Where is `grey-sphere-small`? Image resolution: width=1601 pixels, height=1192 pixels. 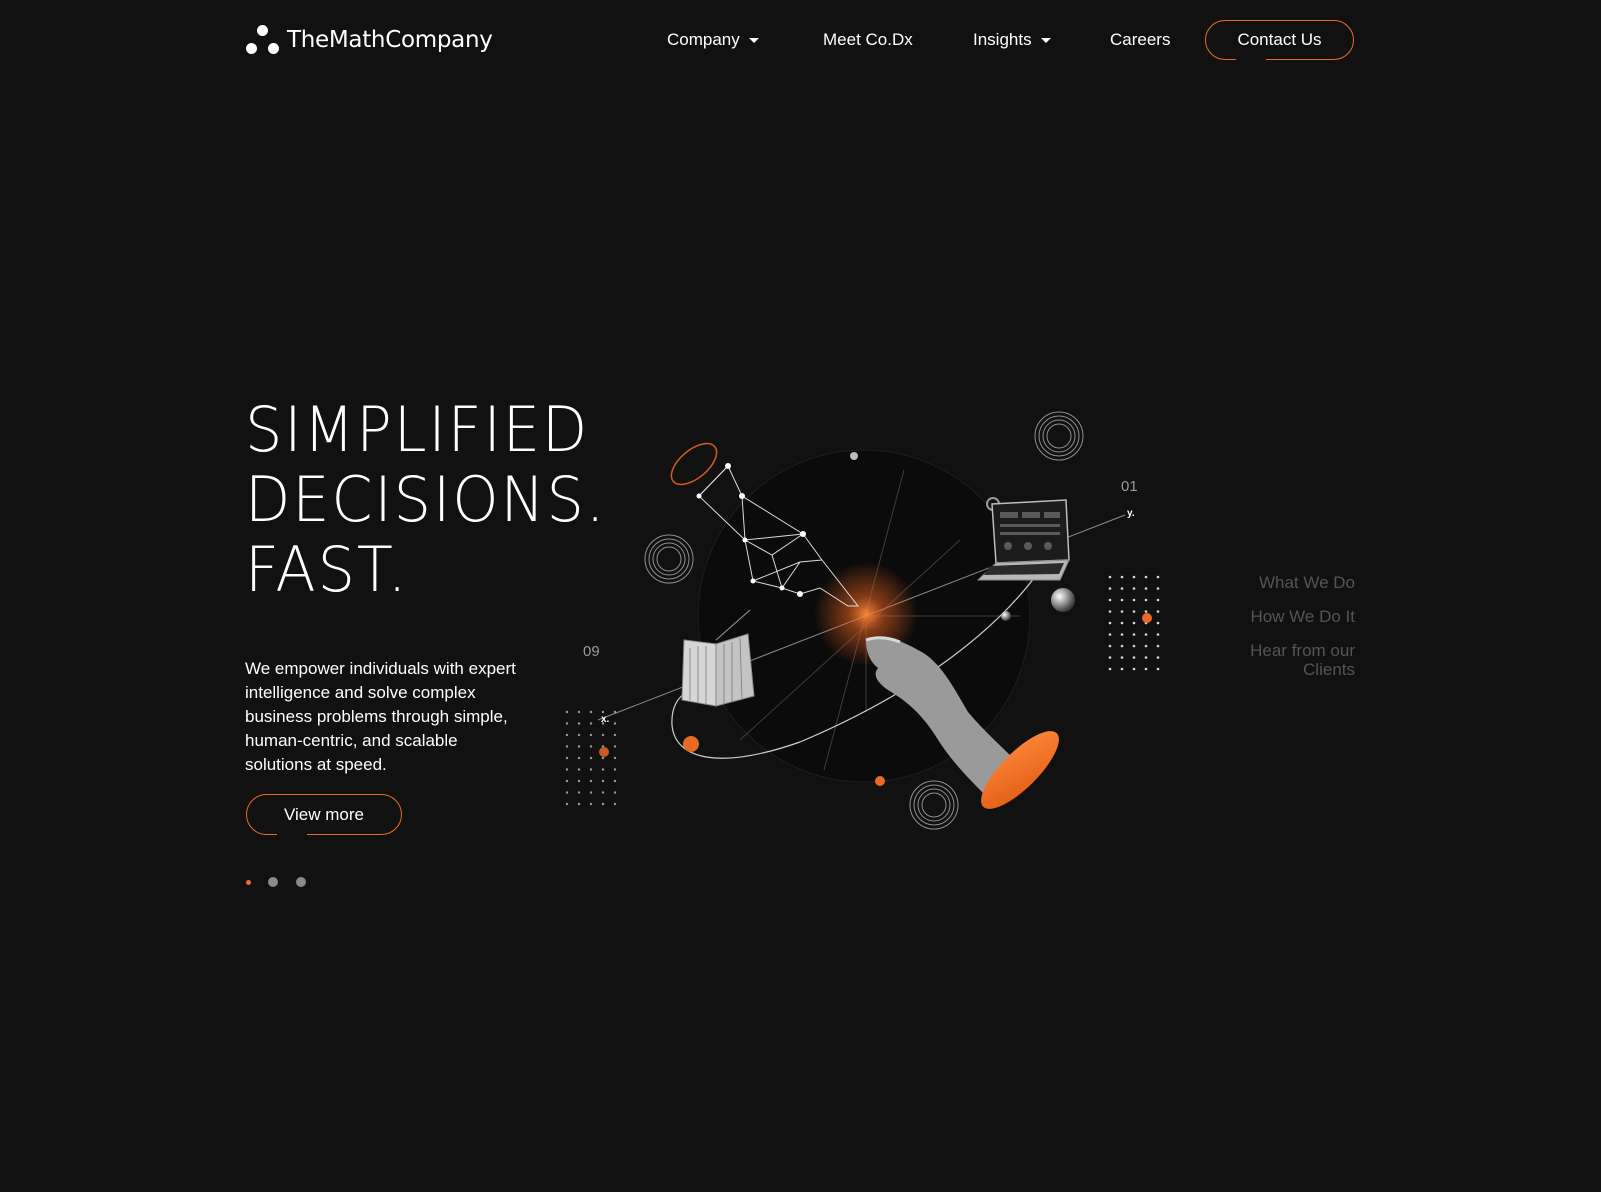 grey-sphere-small is located at coordinates (1006, 616).